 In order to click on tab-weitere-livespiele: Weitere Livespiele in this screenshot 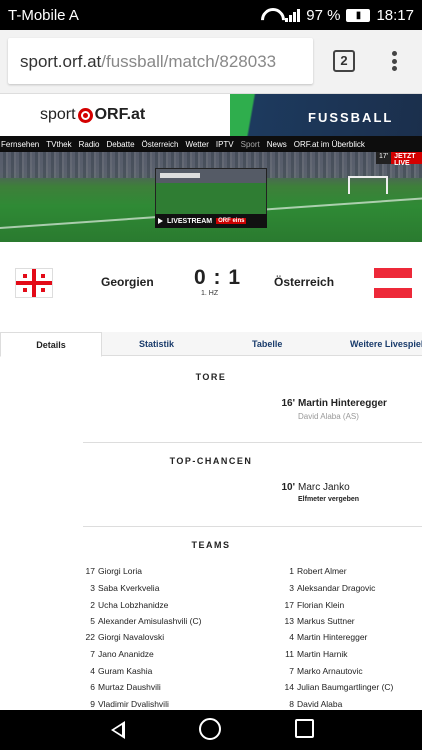, I will do `click(386, 344)`.